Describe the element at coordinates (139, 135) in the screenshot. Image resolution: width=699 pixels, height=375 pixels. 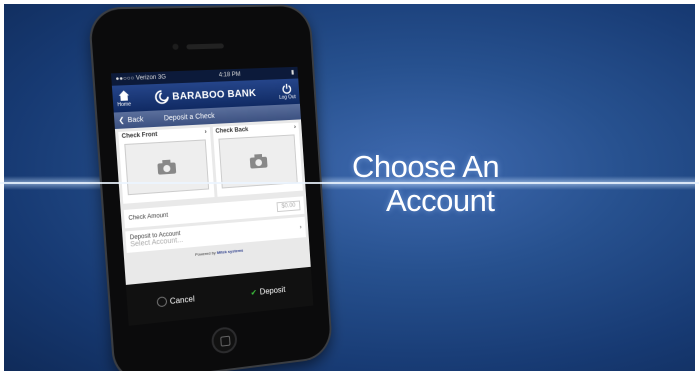
I see `check-front-label: Check Front` at that location.